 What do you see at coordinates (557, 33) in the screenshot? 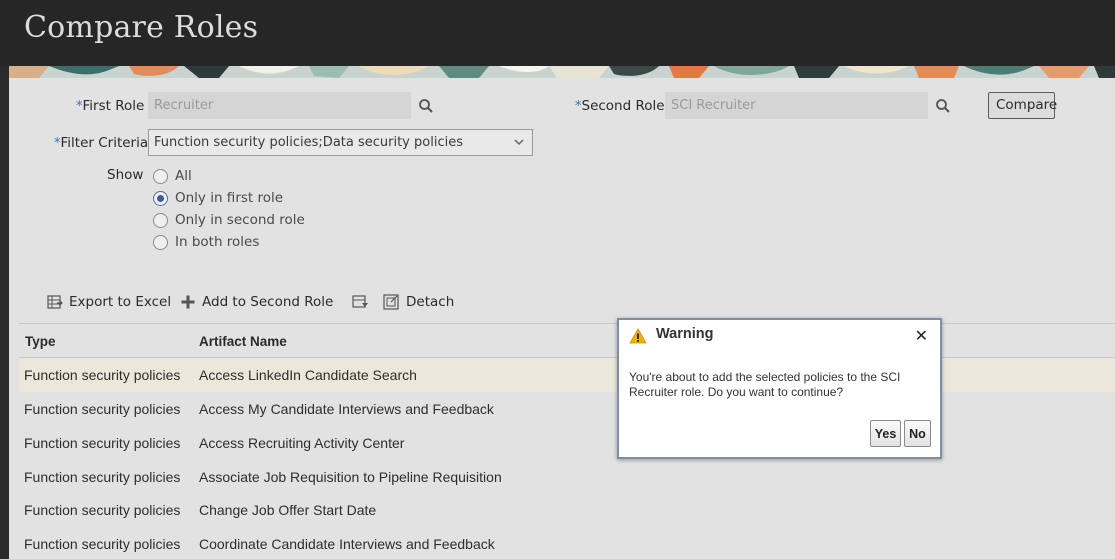
I see `page-header: Compare Roles` at bounding box center [557, 33].